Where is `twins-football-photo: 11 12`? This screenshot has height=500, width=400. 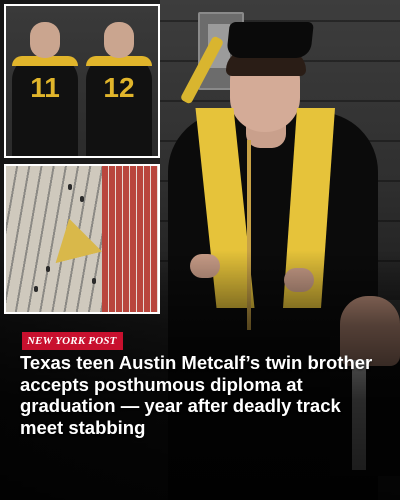 twins-football-photo: 11 12 is located at coordinates (82, 81).